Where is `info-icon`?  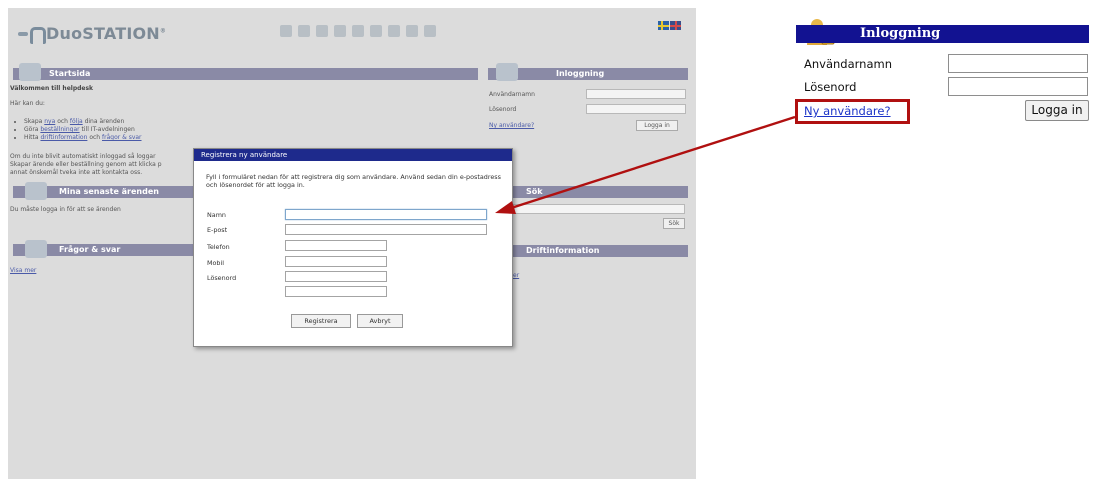 info-icon is located at coordinates (358, 31).